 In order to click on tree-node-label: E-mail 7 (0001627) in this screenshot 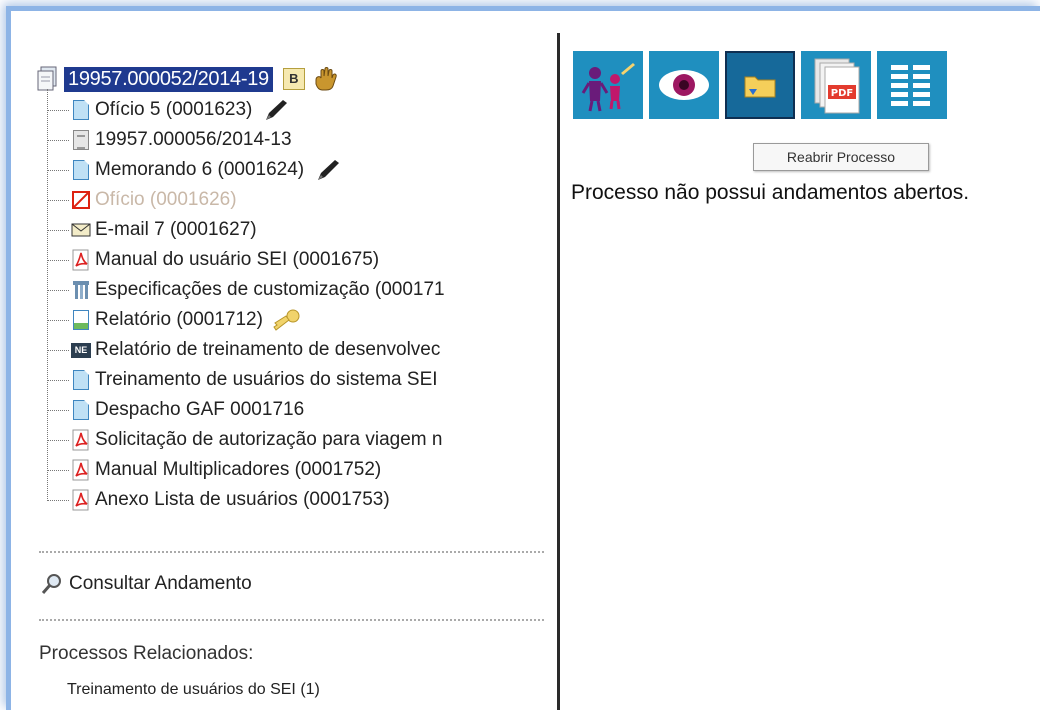, I will do `click(176, 230)`.